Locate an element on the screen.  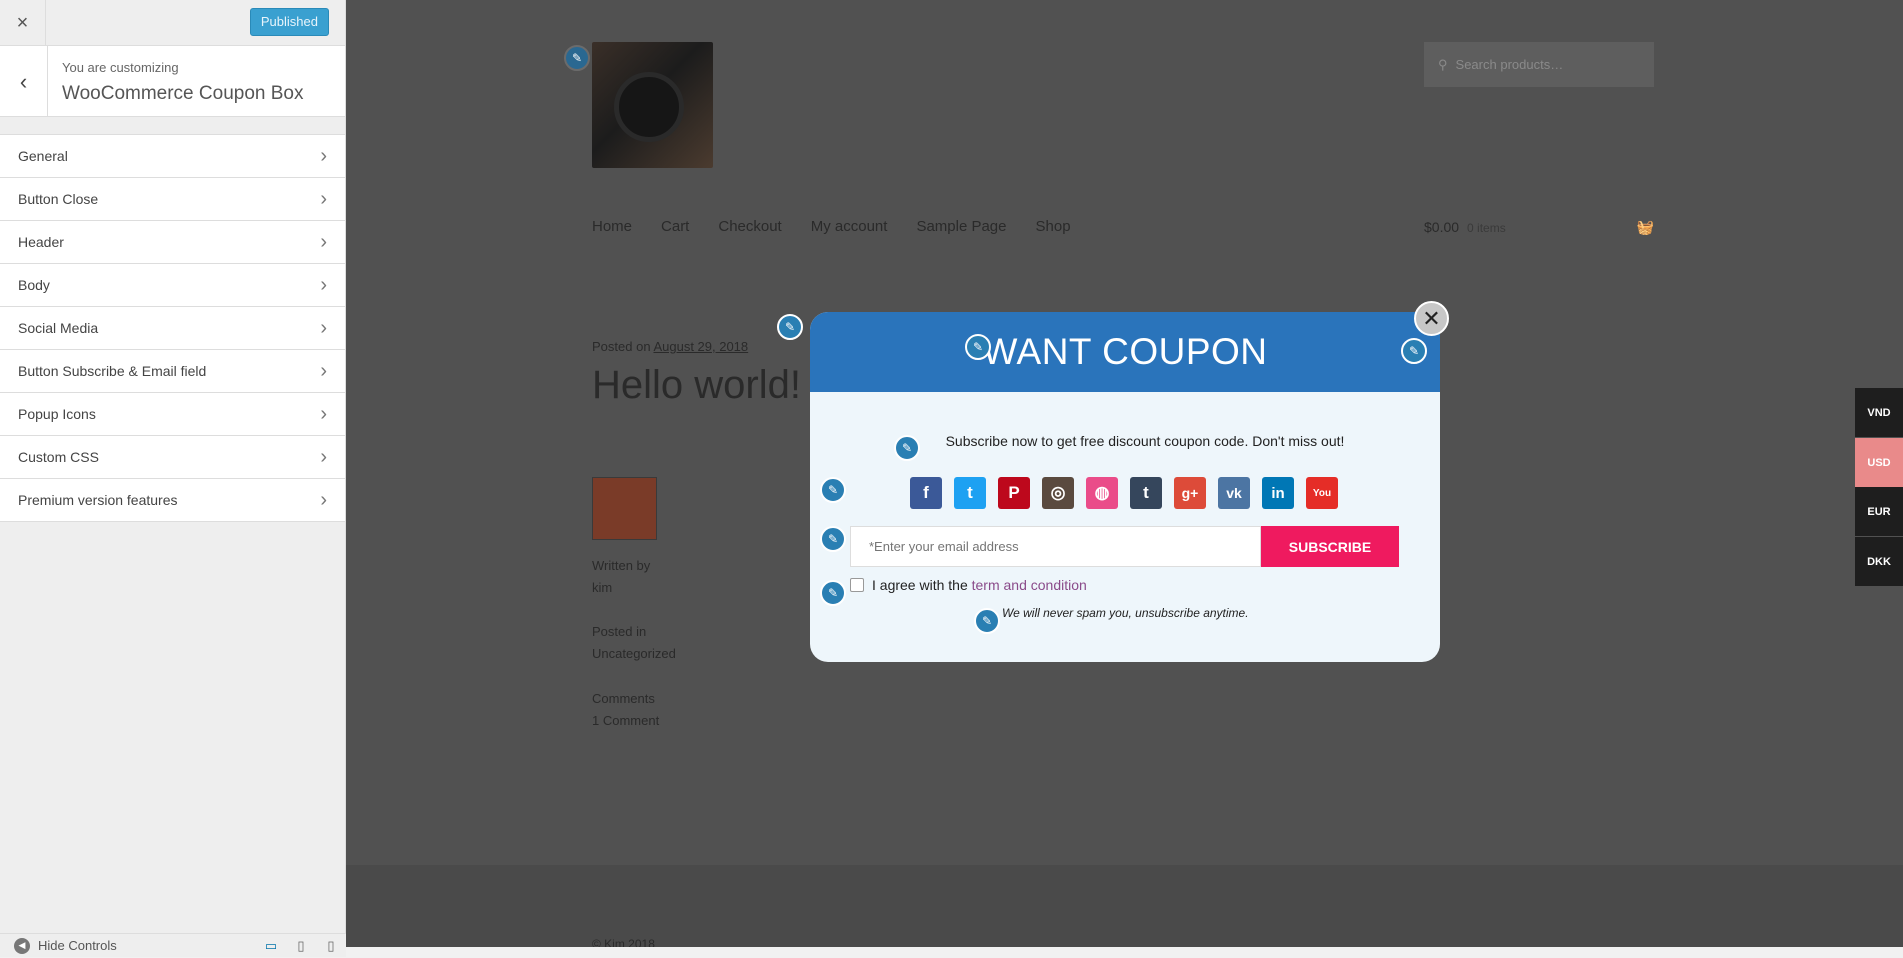
sidebar-item-body: Body › is located at coordinates (172, 285).